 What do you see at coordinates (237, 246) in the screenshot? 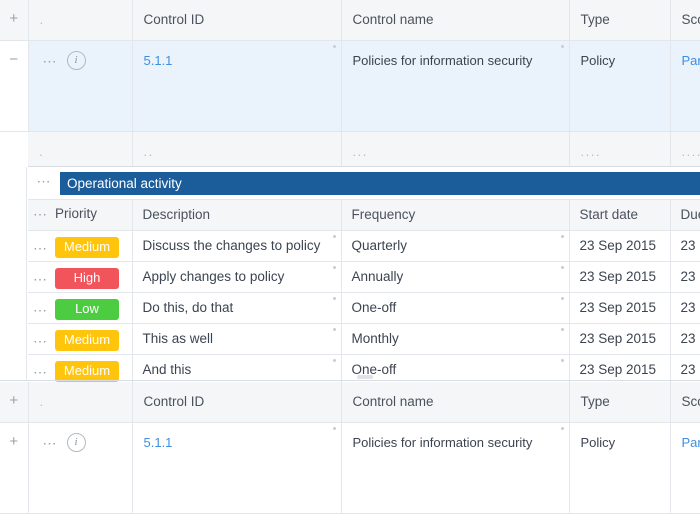
I see `cell-description: Discuss the changes to policy` at bounding box center [237, 246].